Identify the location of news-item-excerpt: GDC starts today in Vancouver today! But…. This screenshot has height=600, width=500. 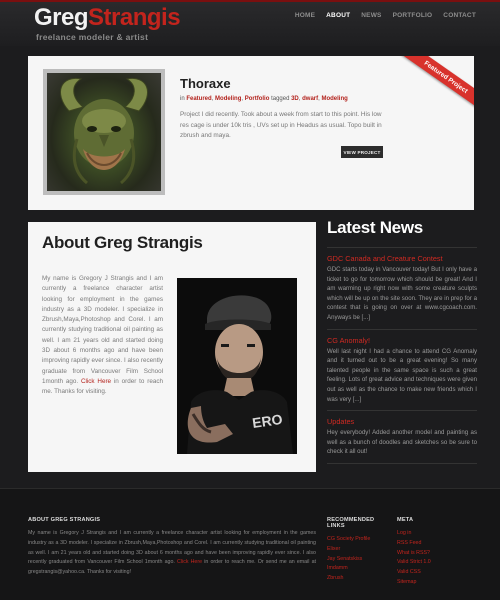
(402, 293).